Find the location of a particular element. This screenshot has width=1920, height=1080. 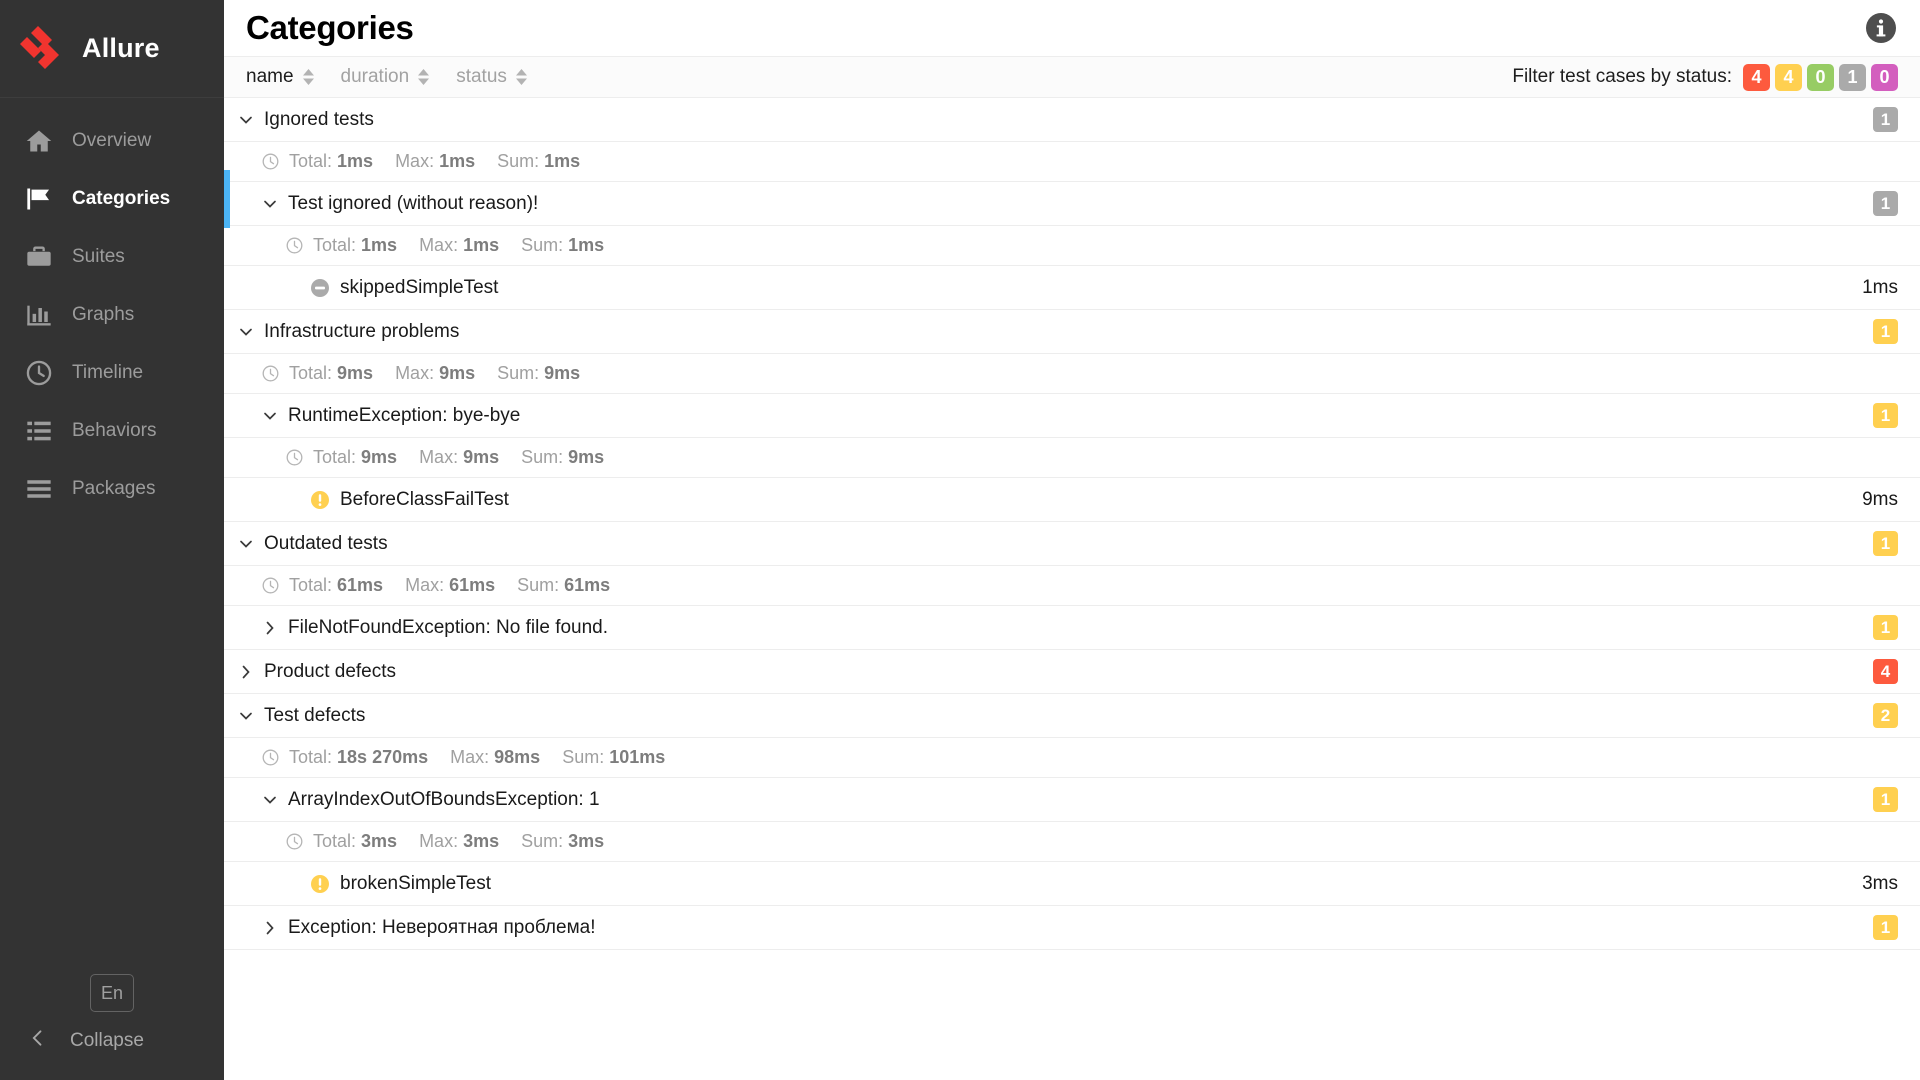

brand: Allure is located at coordinates (112, 49).